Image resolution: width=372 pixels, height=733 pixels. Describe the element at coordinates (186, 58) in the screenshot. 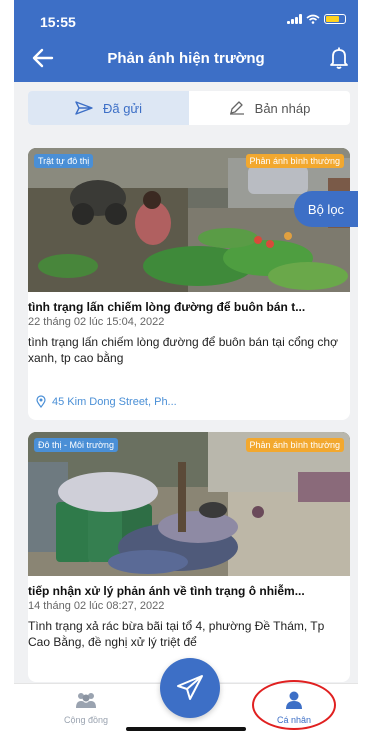

I see `page-title: Phản ánh hiện trường` at that location.